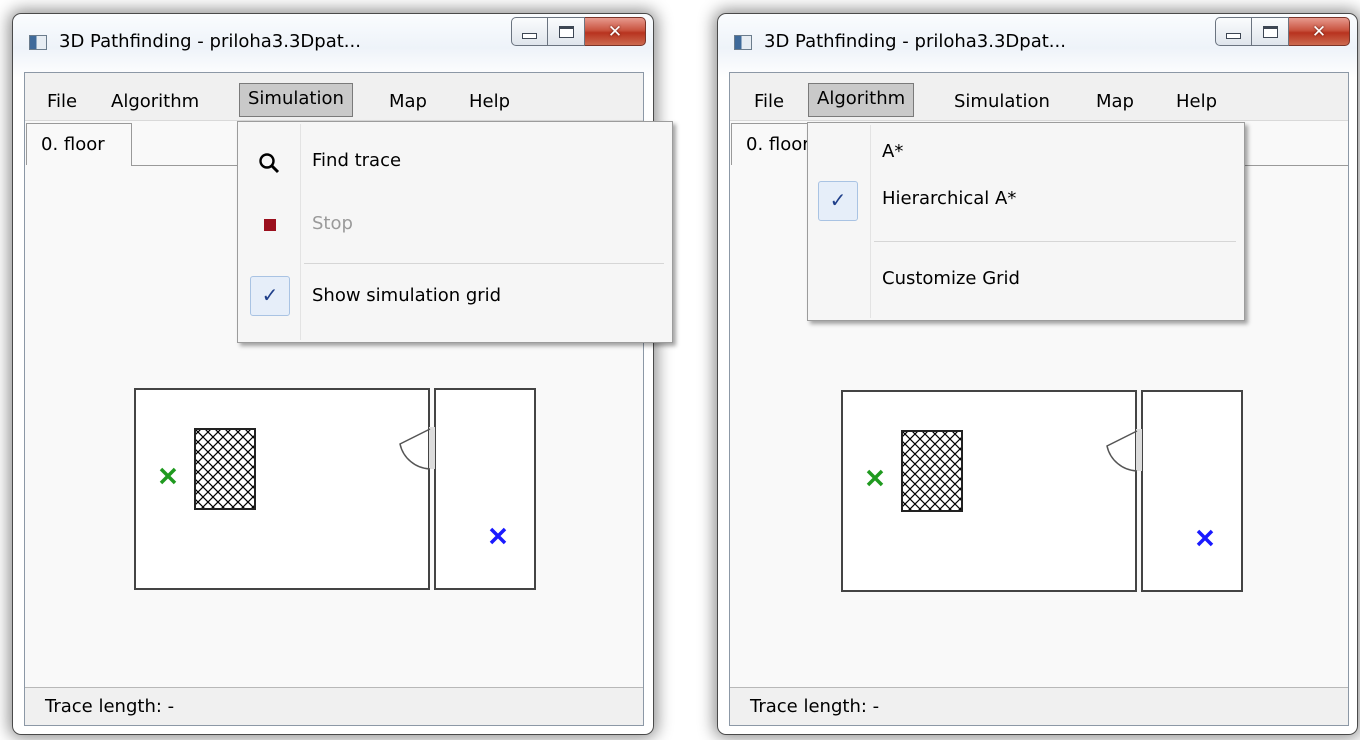  Describe the element at coordinates (949, 198) in the screenshot. I see `menu-item-label: Hierarchical A*` at that location.